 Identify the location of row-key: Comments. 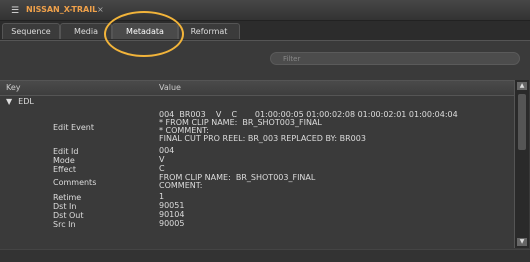
(75, 182).